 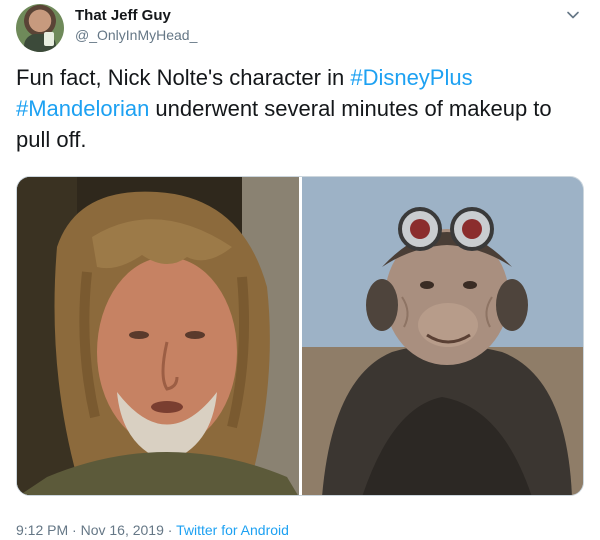 I want to click on tweet-source: Twitter for Android, so click(x=232, y=530).